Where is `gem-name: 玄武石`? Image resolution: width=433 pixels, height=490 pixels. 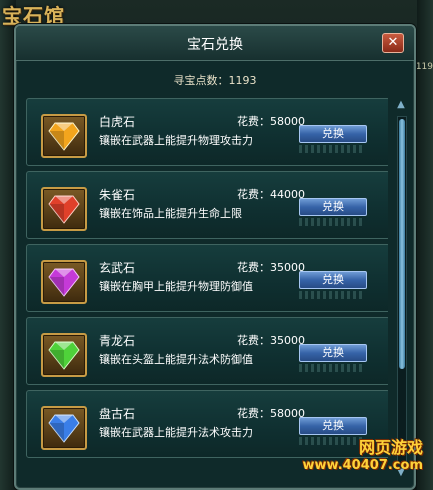 gem-name: 玄武石 is located at coordinates (117, 268).